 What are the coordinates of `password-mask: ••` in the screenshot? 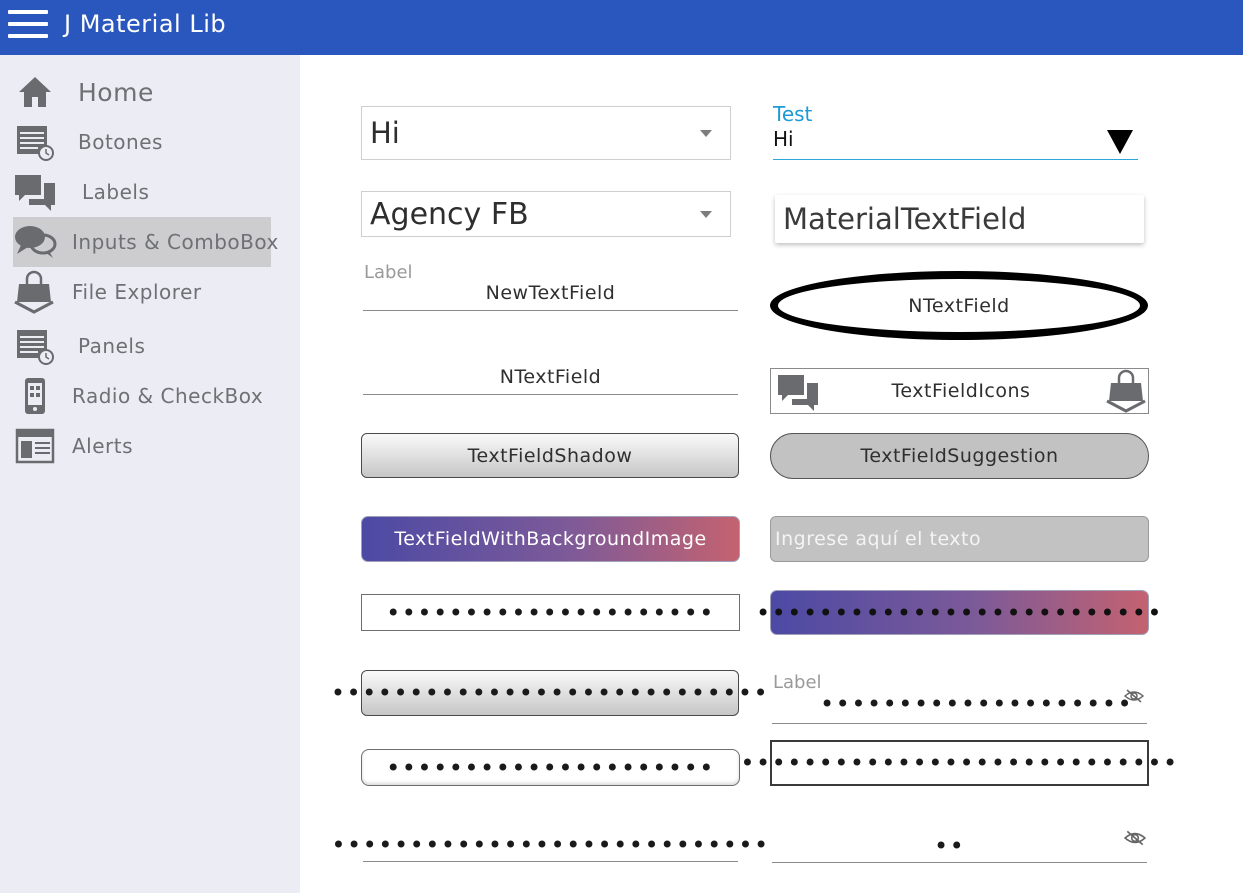 It's located at (950, 846).